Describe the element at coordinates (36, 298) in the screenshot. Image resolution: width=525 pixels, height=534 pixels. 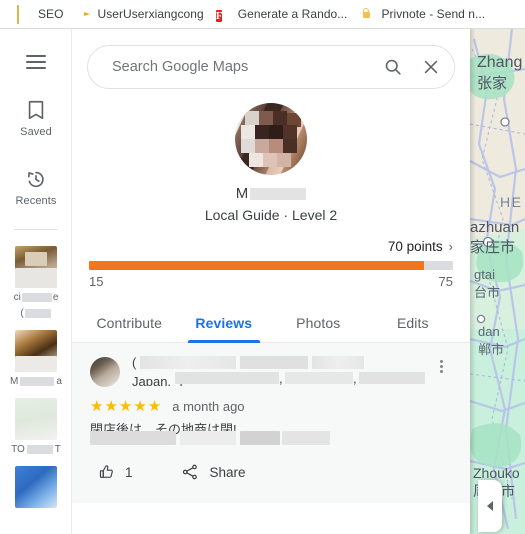
I see `thumbnail-caption: ci e` at that location.